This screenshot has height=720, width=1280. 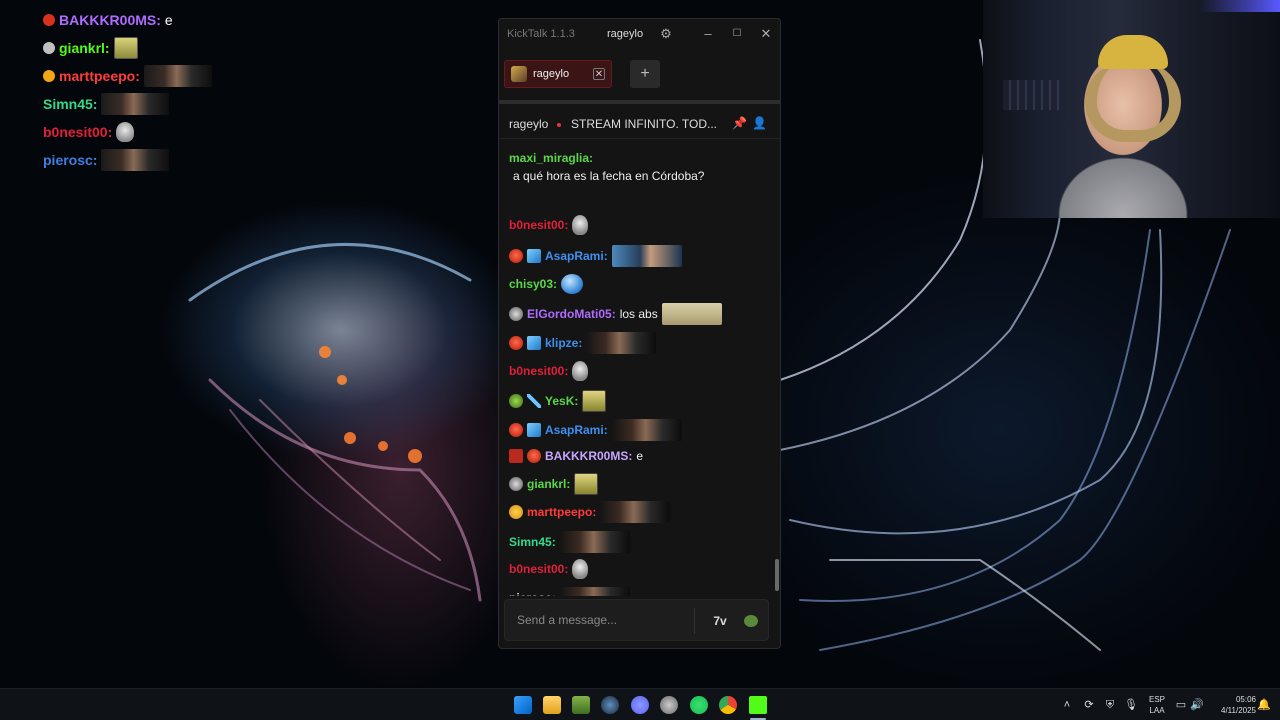 What do you see at coordinates (708, 34) in the screenshot?
I see `minimize-icon: –` at bounding box center [708, 34].